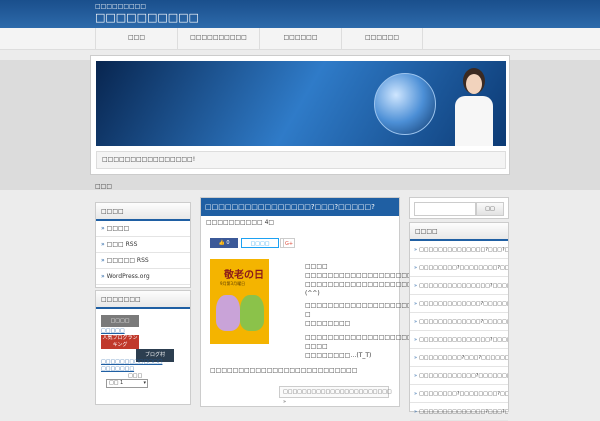 This screenshot has width=600, height=421. What do you see at coordinates (338, 355) in the screenshot?
I see `post-text-line: □□□□□□□□…(T_T)` at bounding box center [338, 355].